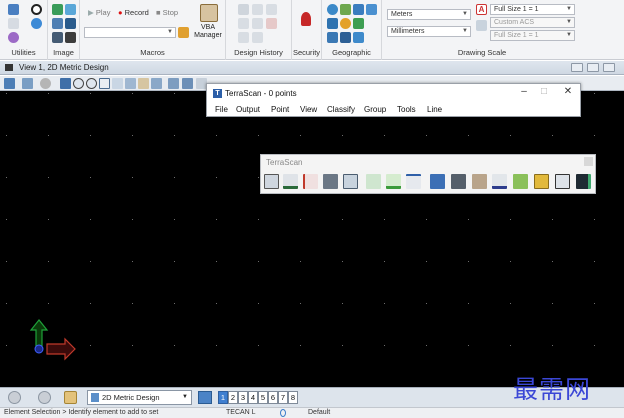 The width and height of the screenshot is (624, 418). I want to click on view-attributes-icon, so click(9, 83).